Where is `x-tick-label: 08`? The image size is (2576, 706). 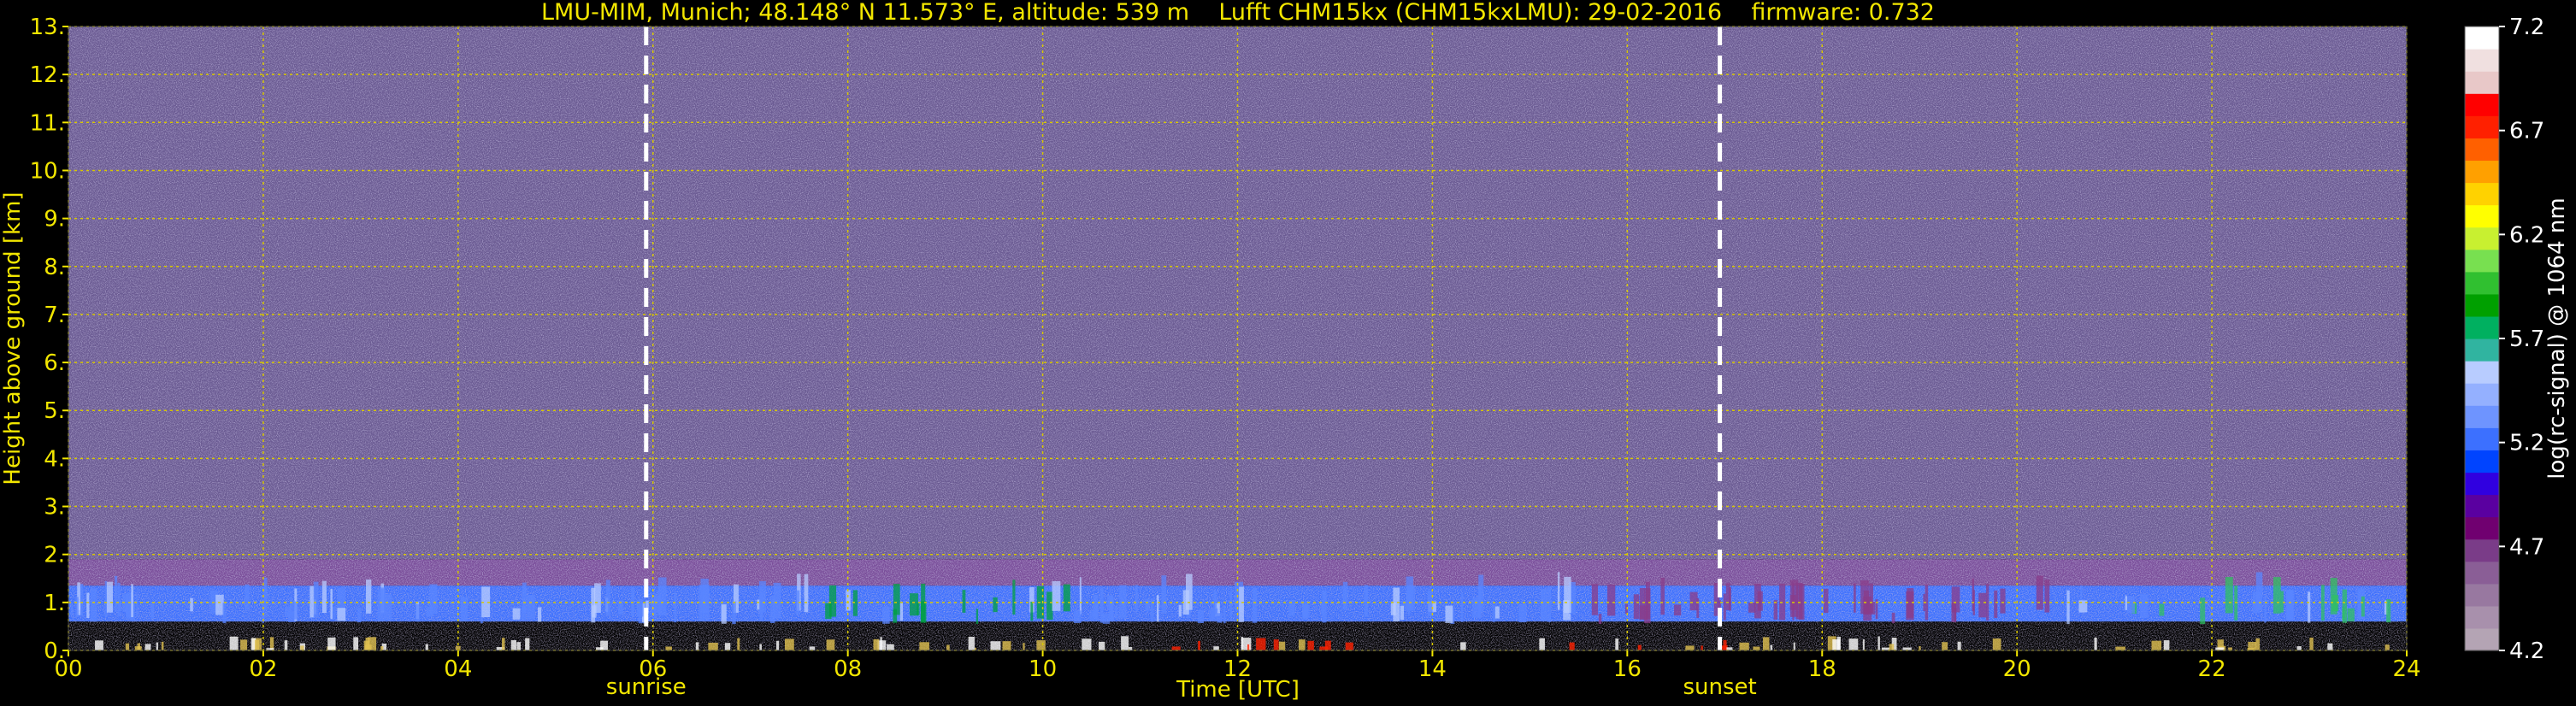 x-tick-label: 08 is located at coordinates (848, 669).